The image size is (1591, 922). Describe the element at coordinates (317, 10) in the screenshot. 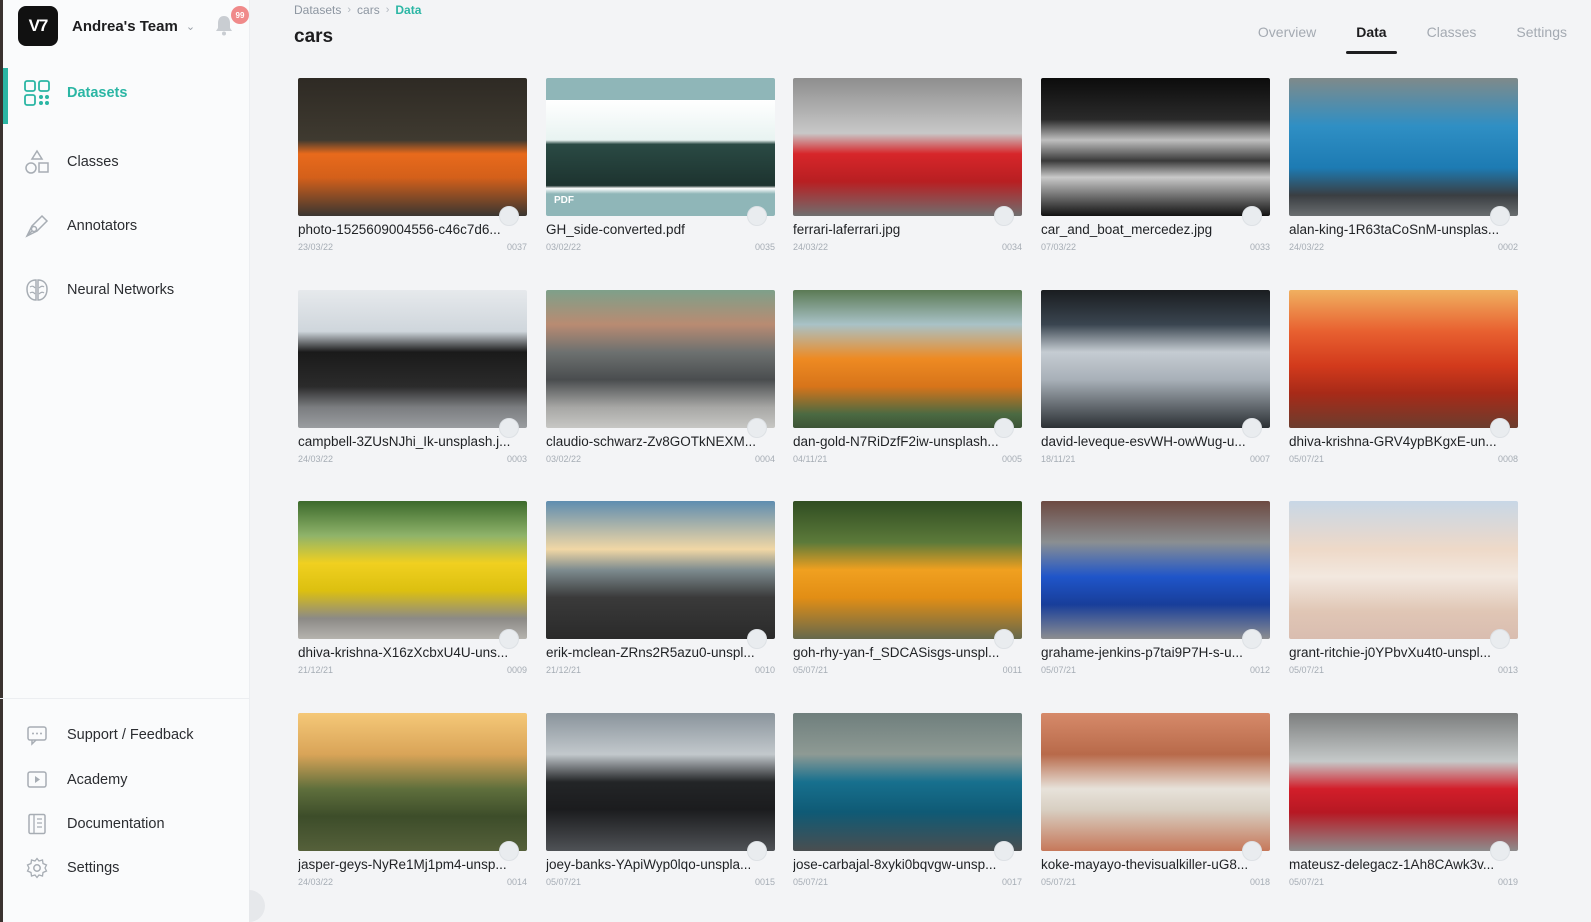

I see `breadcrumb-datasets: Datasets` at that location.